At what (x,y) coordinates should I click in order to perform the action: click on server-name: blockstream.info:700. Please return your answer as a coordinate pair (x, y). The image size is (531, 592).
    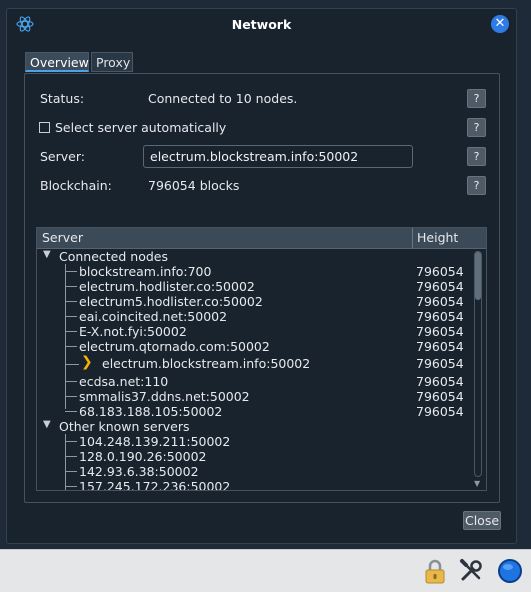
    Looking at the image, I should click on (145, 271).